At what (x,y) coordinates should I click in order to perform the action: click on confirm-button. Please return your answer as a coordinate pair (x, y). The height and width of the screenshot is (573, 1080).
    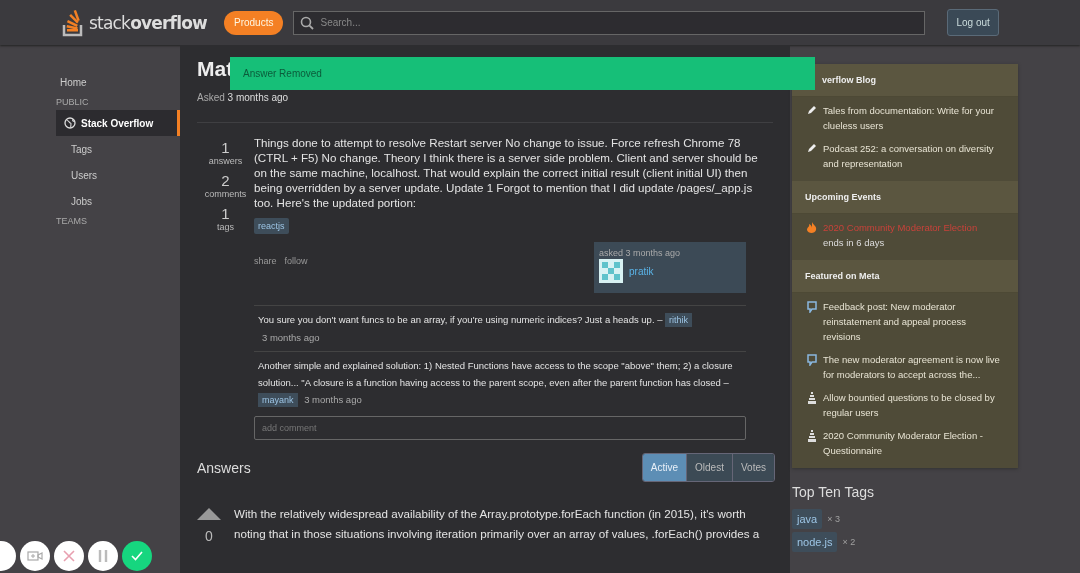
    Looking at the image, I should click on (137, 556).